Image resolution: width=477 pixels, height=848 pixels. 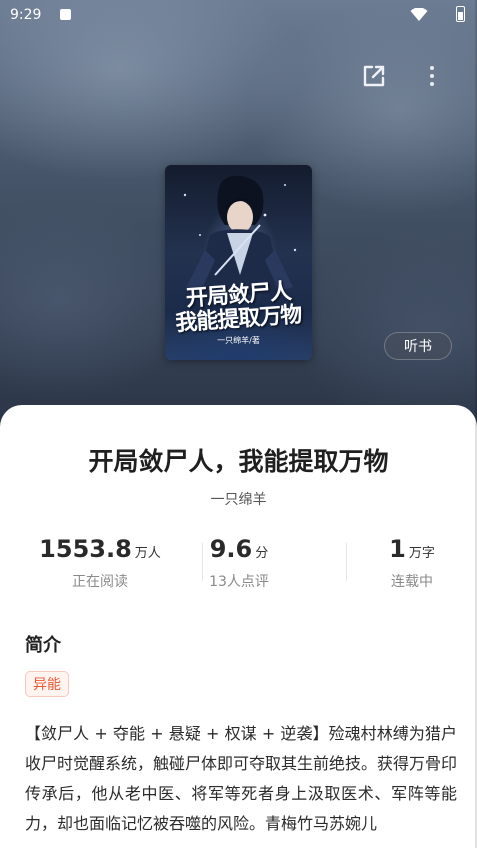 What do you see at coordinates (460, 14) in the screenshot?
I see `battery-icon` at bounding box center [460, 14].